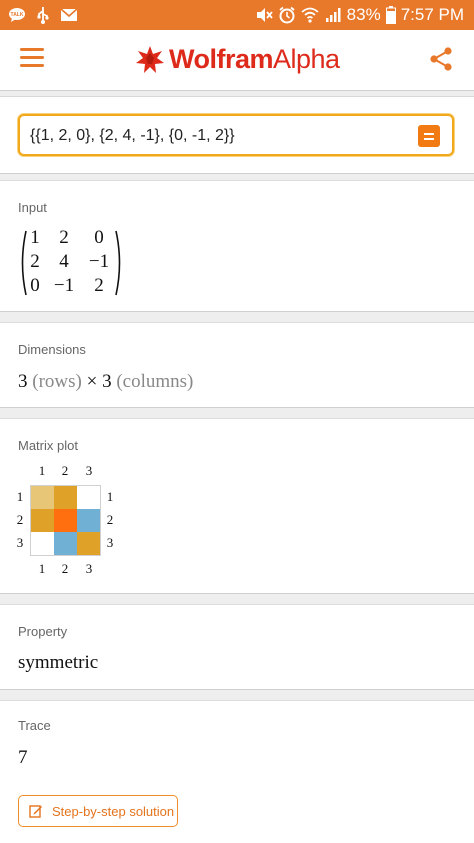  What do you see at coordinates (221, 59) in the screenshot?
I see `logo-part-wolfram: Wolfram` at bounding box center [221, 59].